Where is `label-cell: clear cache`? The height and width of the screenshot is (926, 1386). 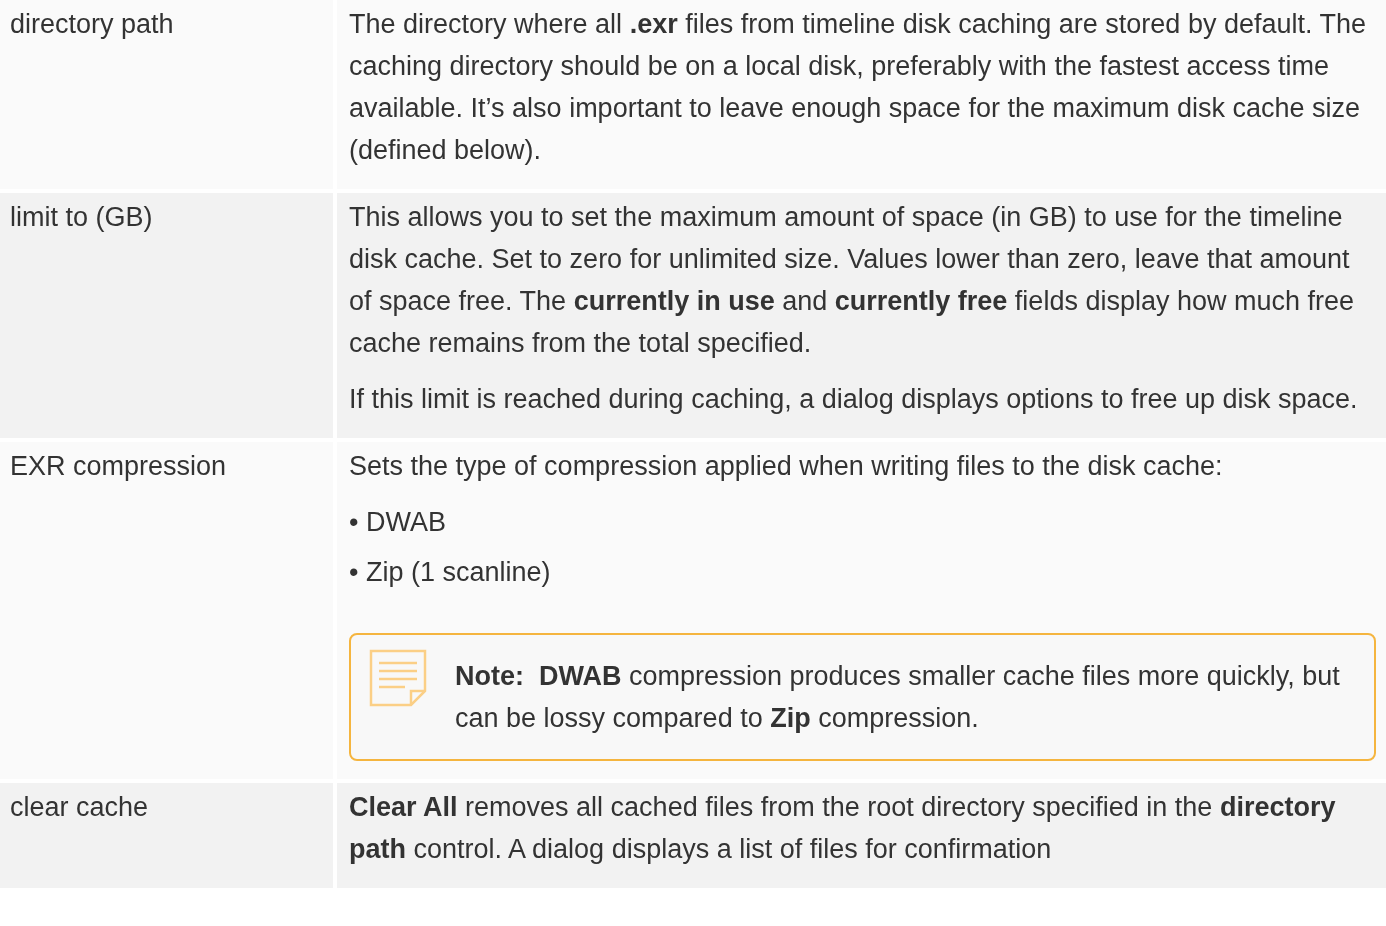 label-cell: clear cache is located at coordinates (166, 835).